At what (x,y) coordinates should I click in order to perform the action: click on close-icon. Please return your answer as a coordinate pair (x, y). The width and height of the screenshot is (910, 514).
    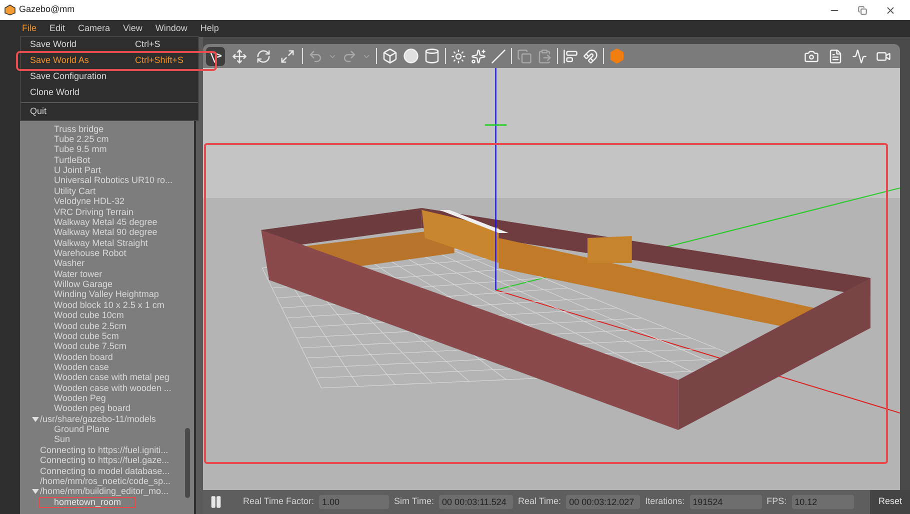
    Looking at the image, I should click on (890, 10).